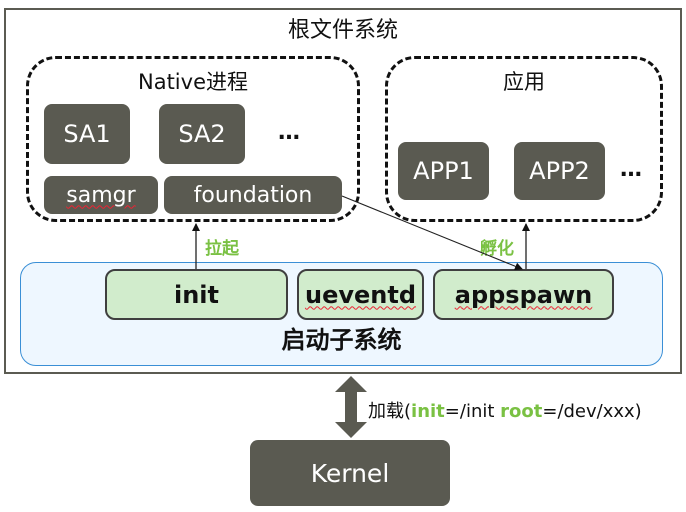  Describe the element at coordinates (428, 411) in the screenshot. I see `load-init-key: init` at that location.